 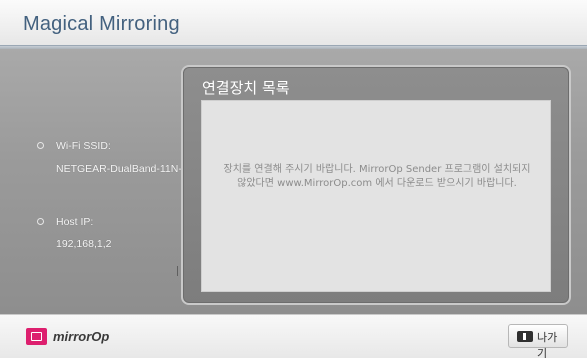 I want to click on footer-bar: mirrorOp 나가기, so click(x=293, y=336).